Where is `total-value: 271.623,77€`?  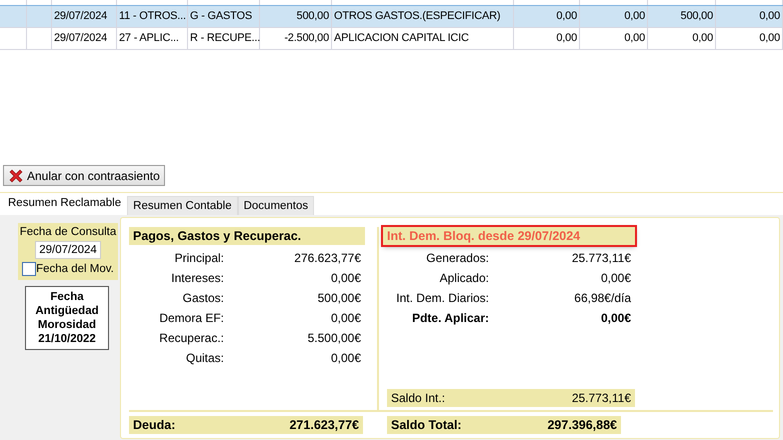
total-value: 271.623,77€ is located at coordinates (324, 425).